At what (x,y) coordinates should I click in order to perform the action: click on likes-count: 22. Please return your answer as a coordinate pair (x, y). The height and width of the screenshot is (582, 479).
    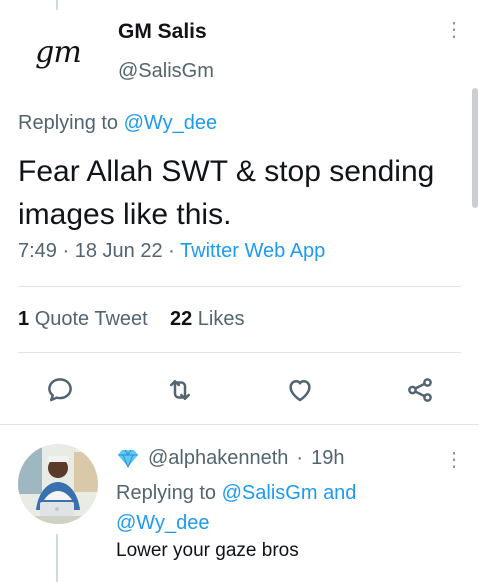
    Looking at the image, I should click on (181, 319).